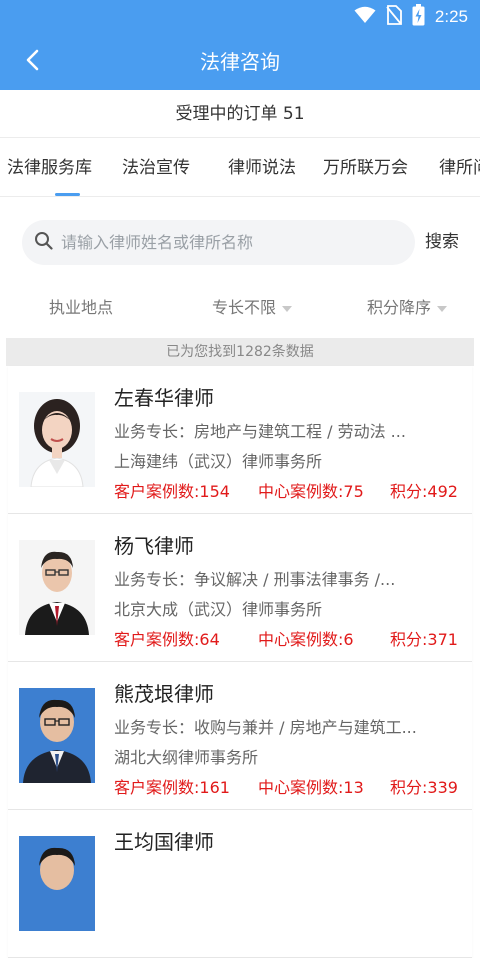  I want to click on lawyer-name: 王均国律师, so click(164, 842).